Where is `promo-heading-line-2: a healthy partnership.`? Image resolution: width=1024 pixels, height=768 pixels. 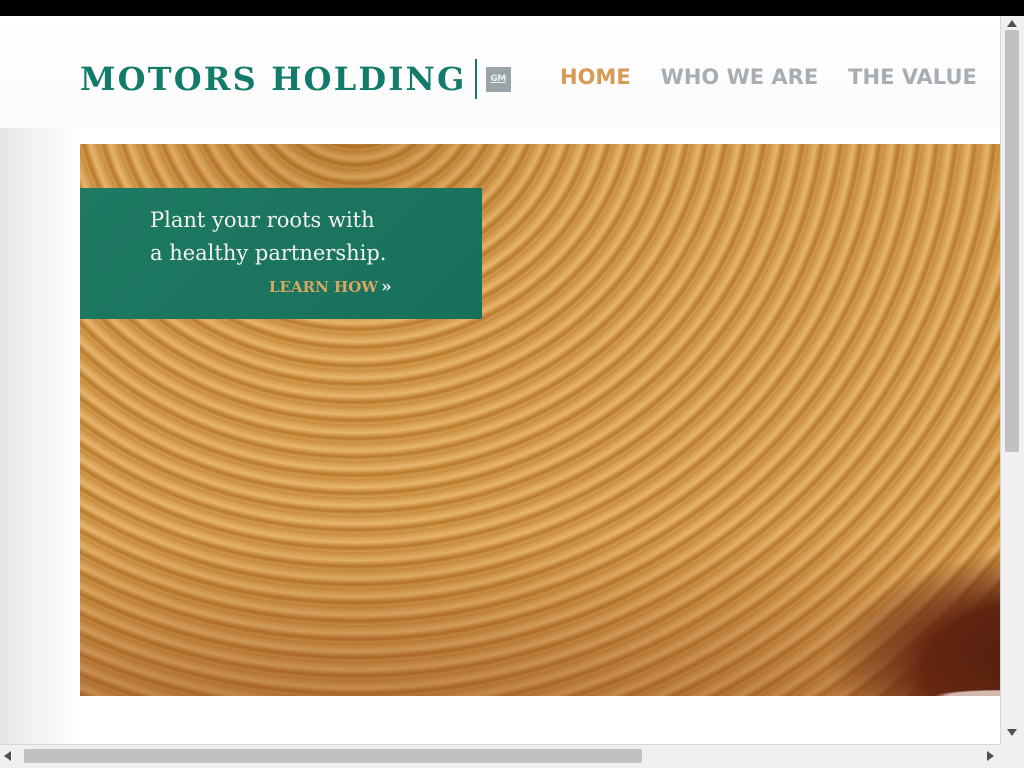 promo-heading-line-2: a healthy partnership. is located at coordinates (268, 253).